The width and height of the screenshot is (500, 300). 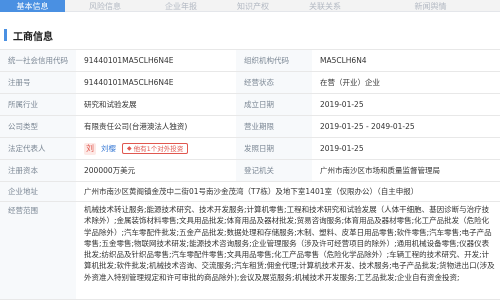 What do you see at coordinates (38, 126) in the screenshot?
I see `company-type-label: 公司类型` at bounding box center [38, 126].